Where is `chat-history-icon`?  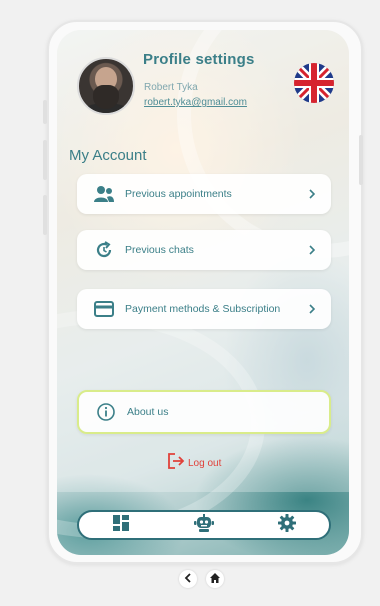 chat-history-icon is located at coordinates (104, 250).